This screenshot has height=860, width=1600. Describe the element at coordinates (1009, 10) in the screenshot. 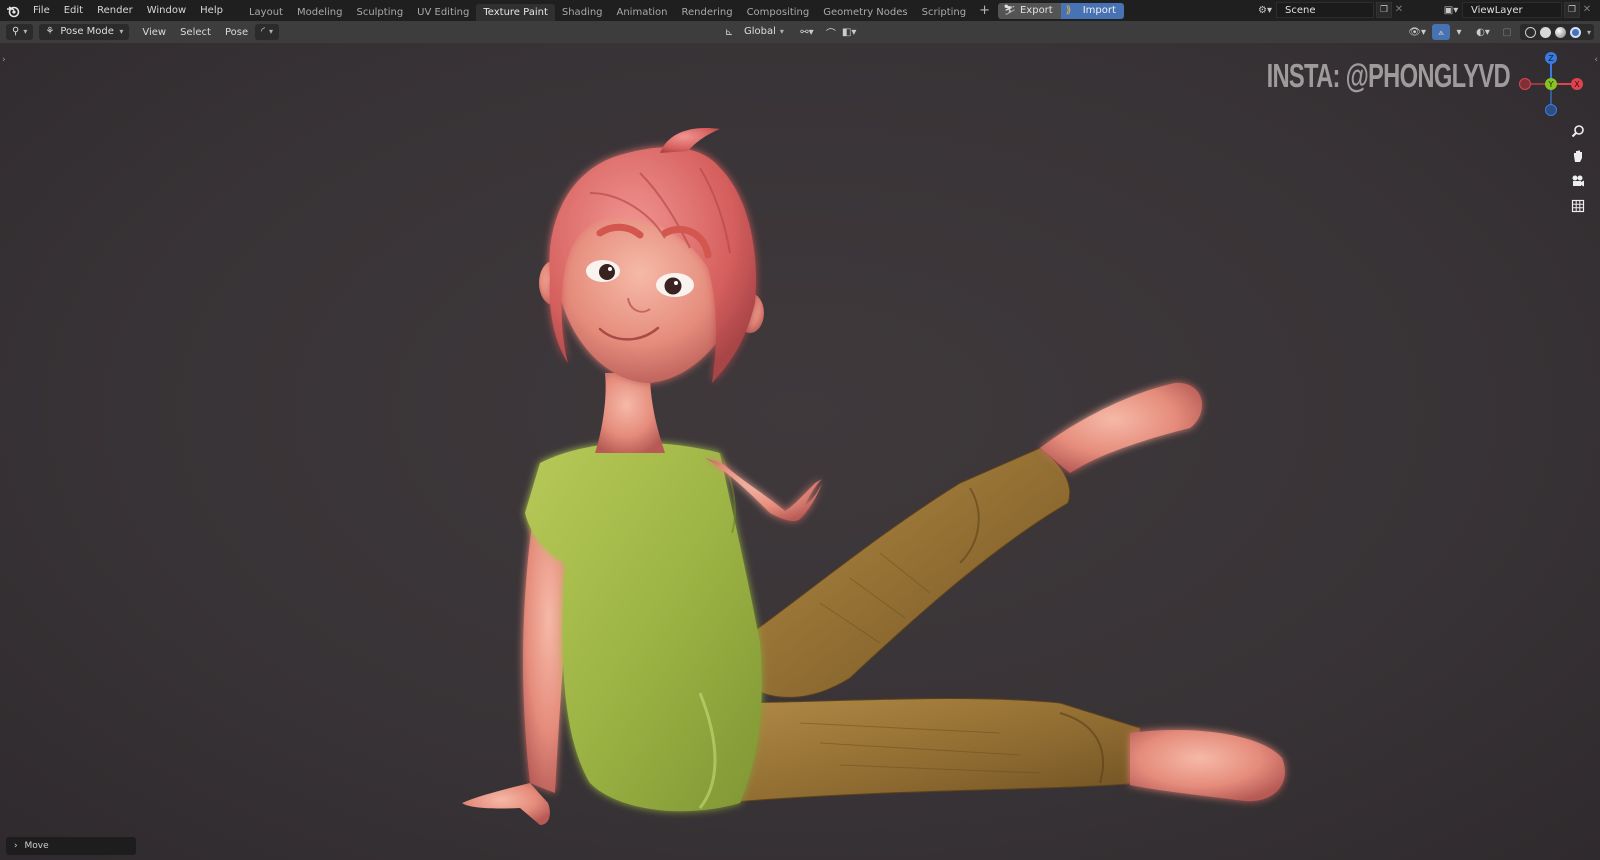

I see `export-icon: ⛷` at that location.